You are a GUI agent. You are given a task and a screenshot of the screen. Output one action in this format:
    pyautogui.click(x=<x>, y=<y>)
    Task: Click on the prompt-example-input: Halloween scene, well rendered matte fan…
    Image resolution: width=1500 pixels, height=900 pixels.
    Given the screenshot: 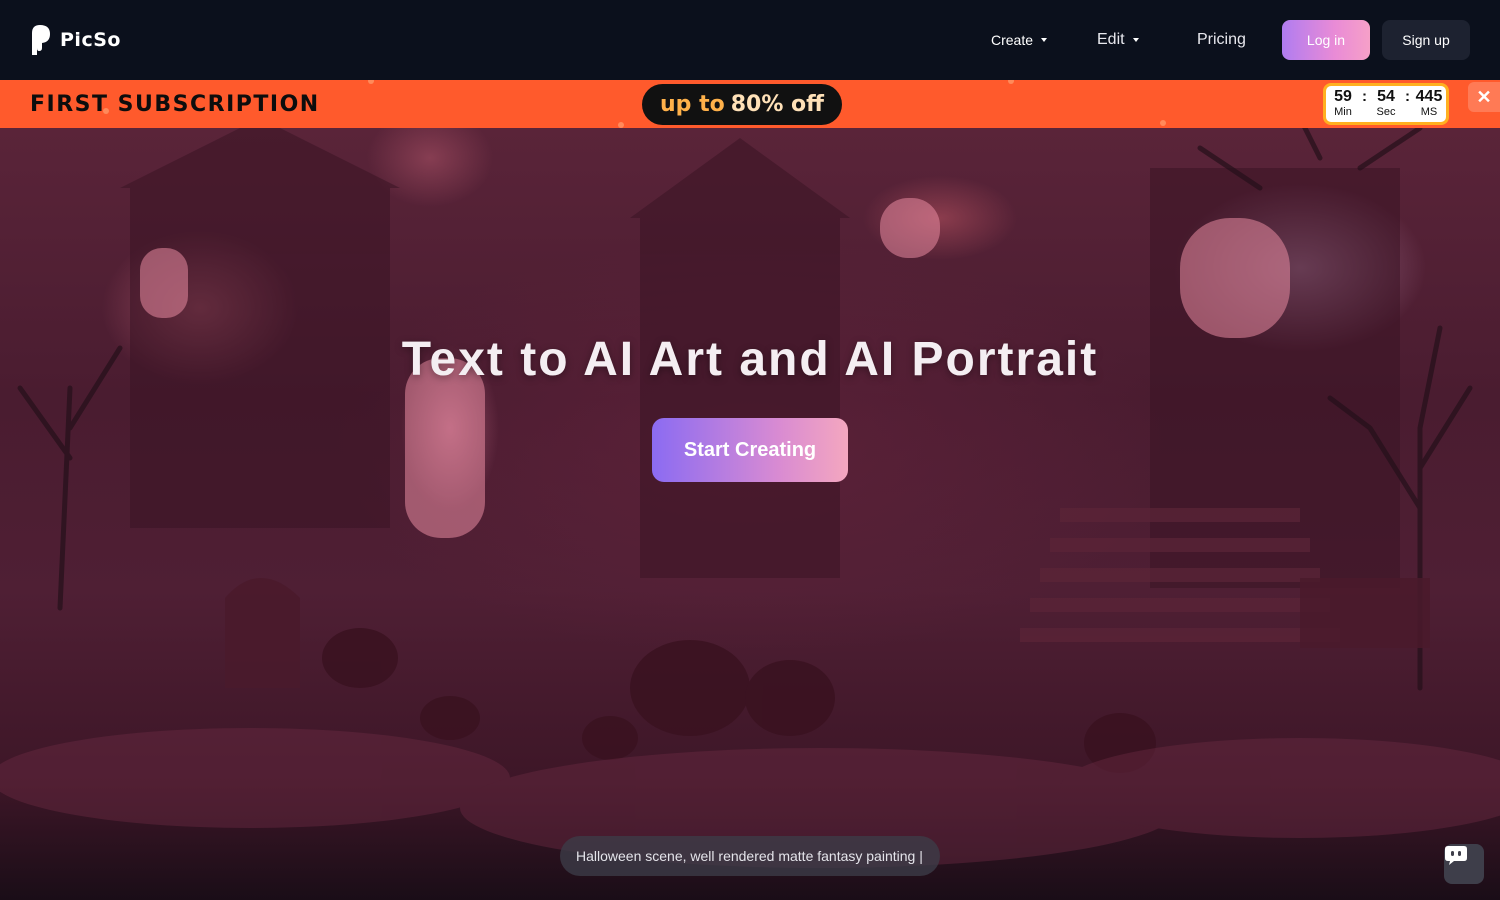 What is the action you would take?
    pyautogui.click(x=750, y=856)
    